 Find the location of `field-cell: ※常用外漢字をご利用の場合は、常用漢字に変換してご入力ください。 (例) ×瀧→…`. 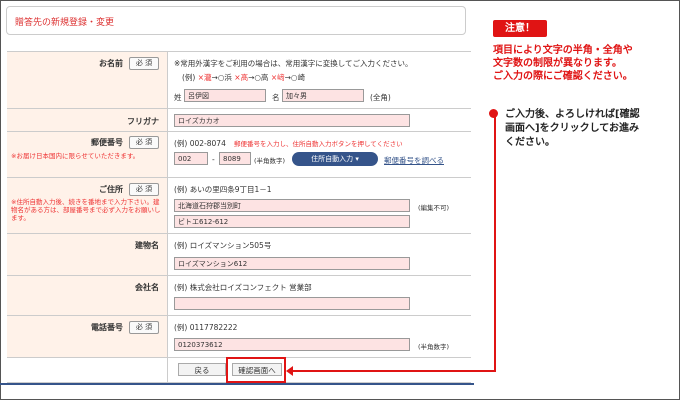

field-cell: ※常用外漢字をご利用の場合は、常用漢字に変換してご入力ください。 (例) ×瀧→… is located at coordinates (321, 80).